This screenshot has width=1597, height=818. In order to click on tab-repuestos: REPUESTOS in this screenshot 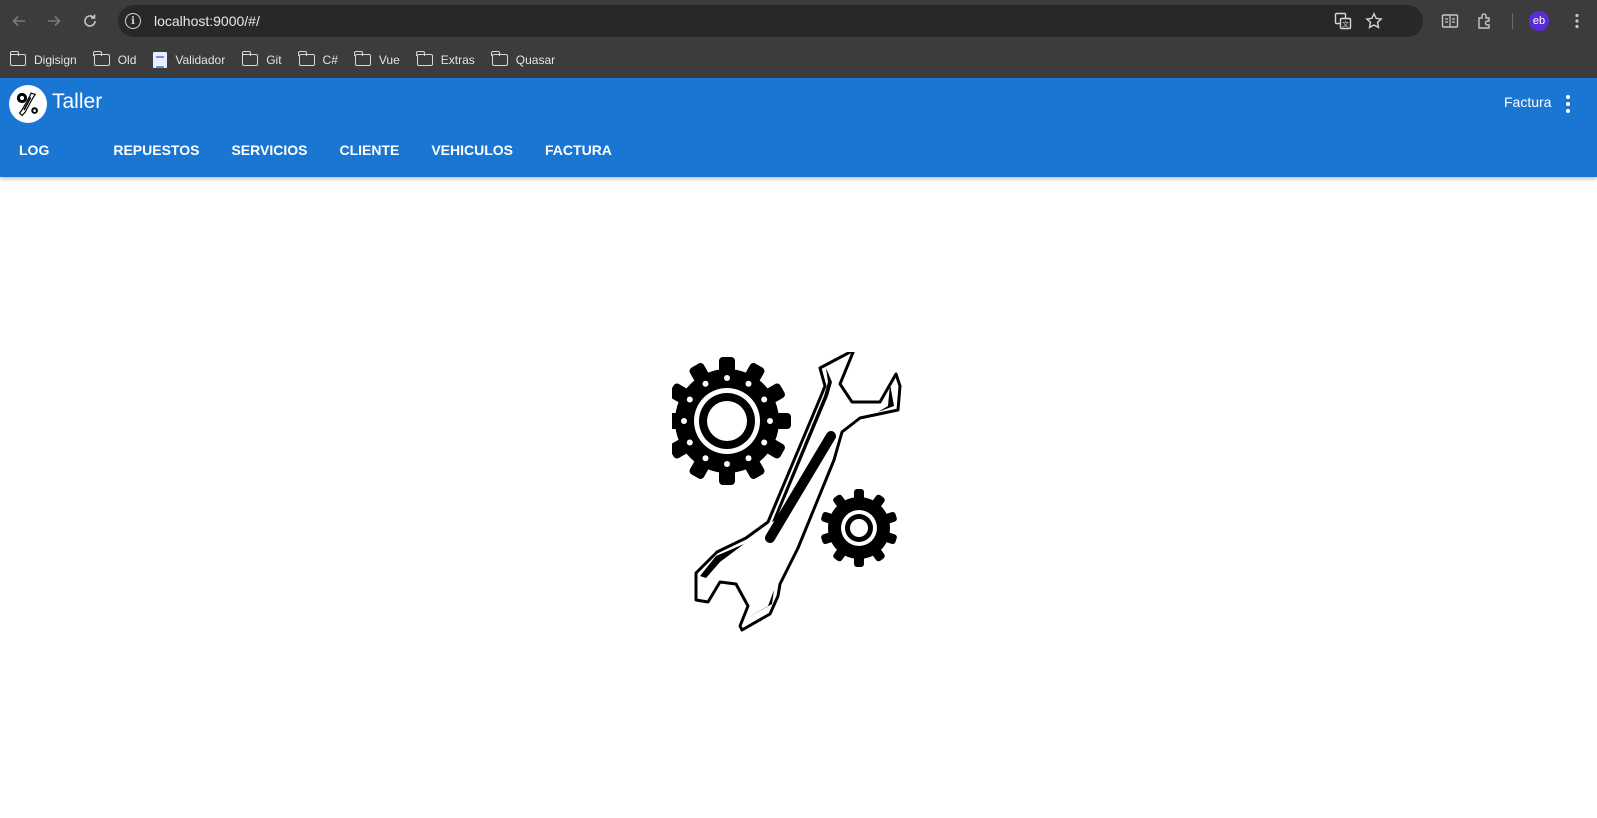, I will do `click(156, 149)`.